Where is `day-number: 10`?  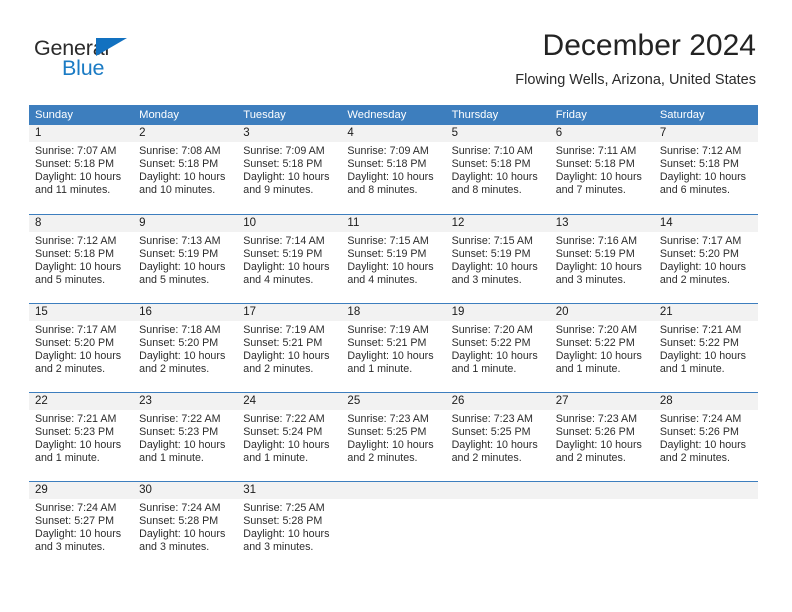 day-number: 10 is located at coordinates (250, 223).